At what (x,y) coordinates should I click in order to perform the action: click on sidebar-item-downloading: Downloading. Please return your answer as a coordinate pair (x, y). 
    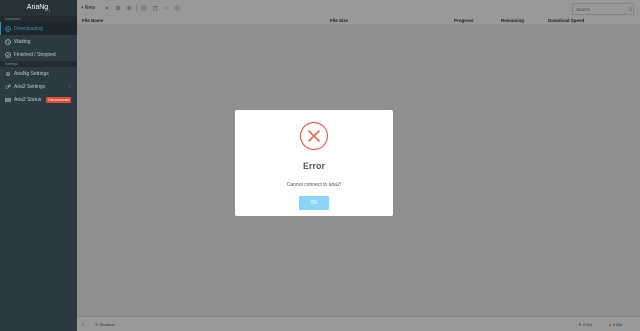
    Looking at the image, I should click on (38, 28).